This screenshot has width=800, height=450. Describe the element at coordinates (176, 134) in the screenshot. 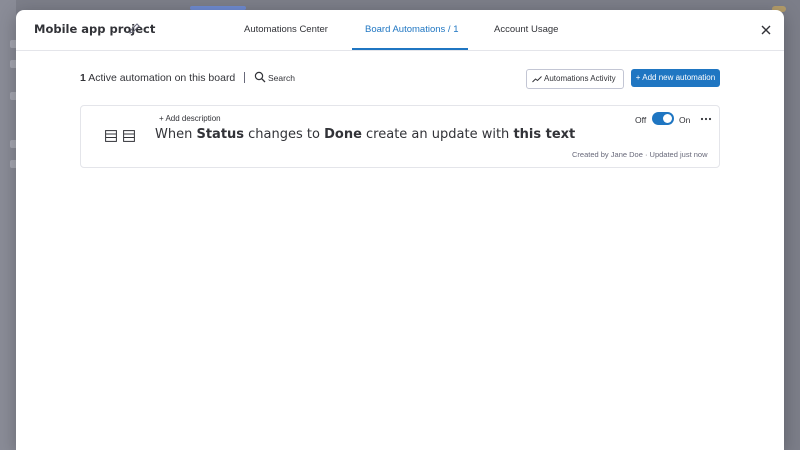

I see `recipe-text: When` at that location.